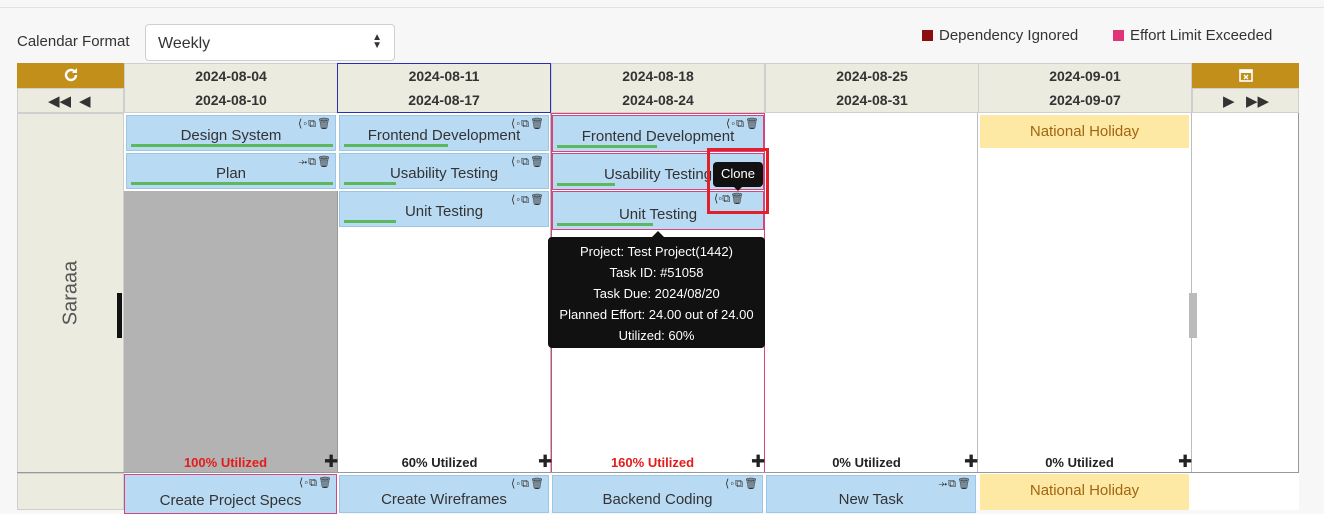 The width and height of the screenshot is (1324, 514). Describe the element at coordinates (231, 88) in the screenshot. I see `week-header-1: 2024-08-04 2024-08-10` at that location.